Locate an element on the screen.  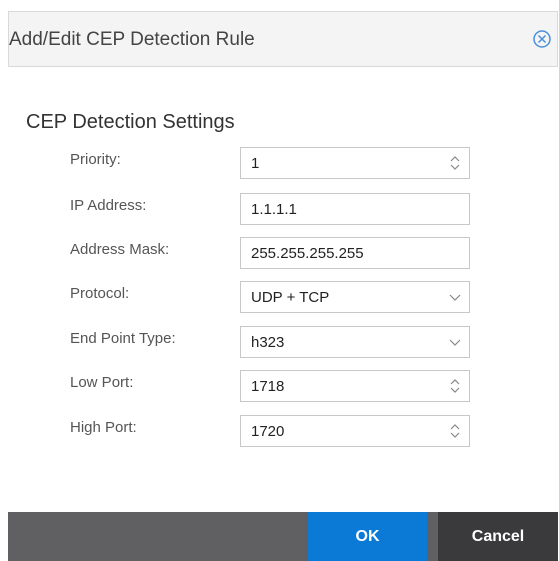
protocol-select: UDP + TCP is located at coordinates (355, 297).